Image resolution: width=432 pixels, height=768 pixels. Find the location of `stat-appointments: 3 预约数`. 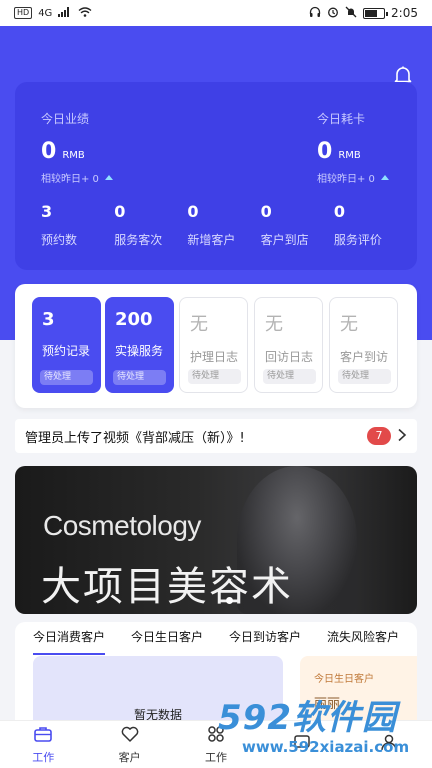

stat-appointments: 3 预约数 is located at coordinates (77, 225).